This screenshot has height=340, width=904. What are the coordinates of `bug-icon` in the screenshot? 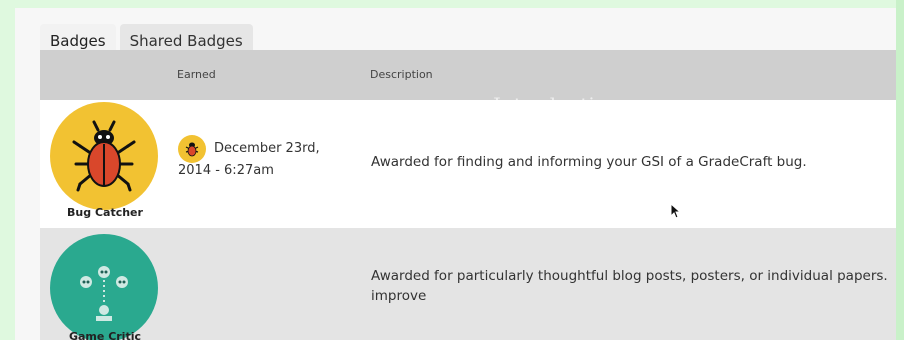 It's located at (104, 156).